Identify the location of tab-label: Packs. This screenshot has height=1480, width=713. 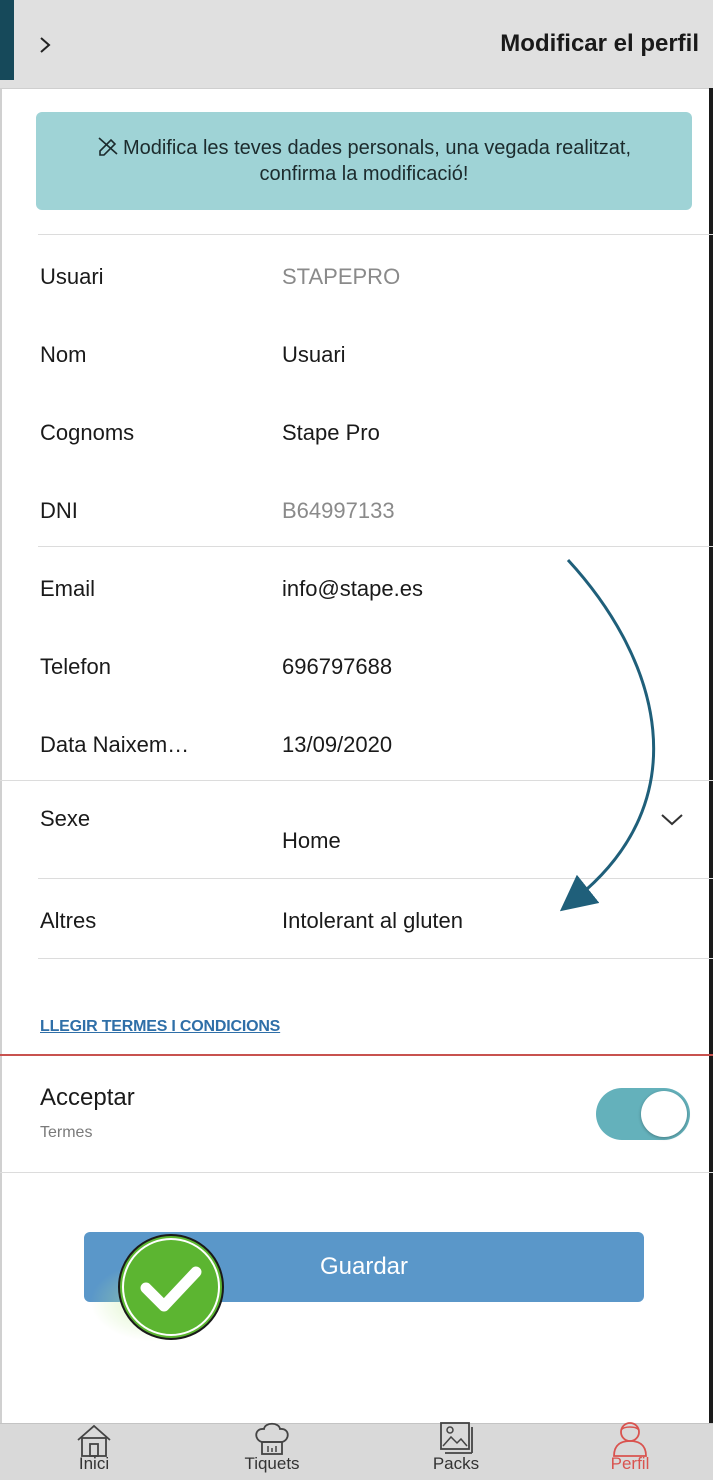
(456, 1463).